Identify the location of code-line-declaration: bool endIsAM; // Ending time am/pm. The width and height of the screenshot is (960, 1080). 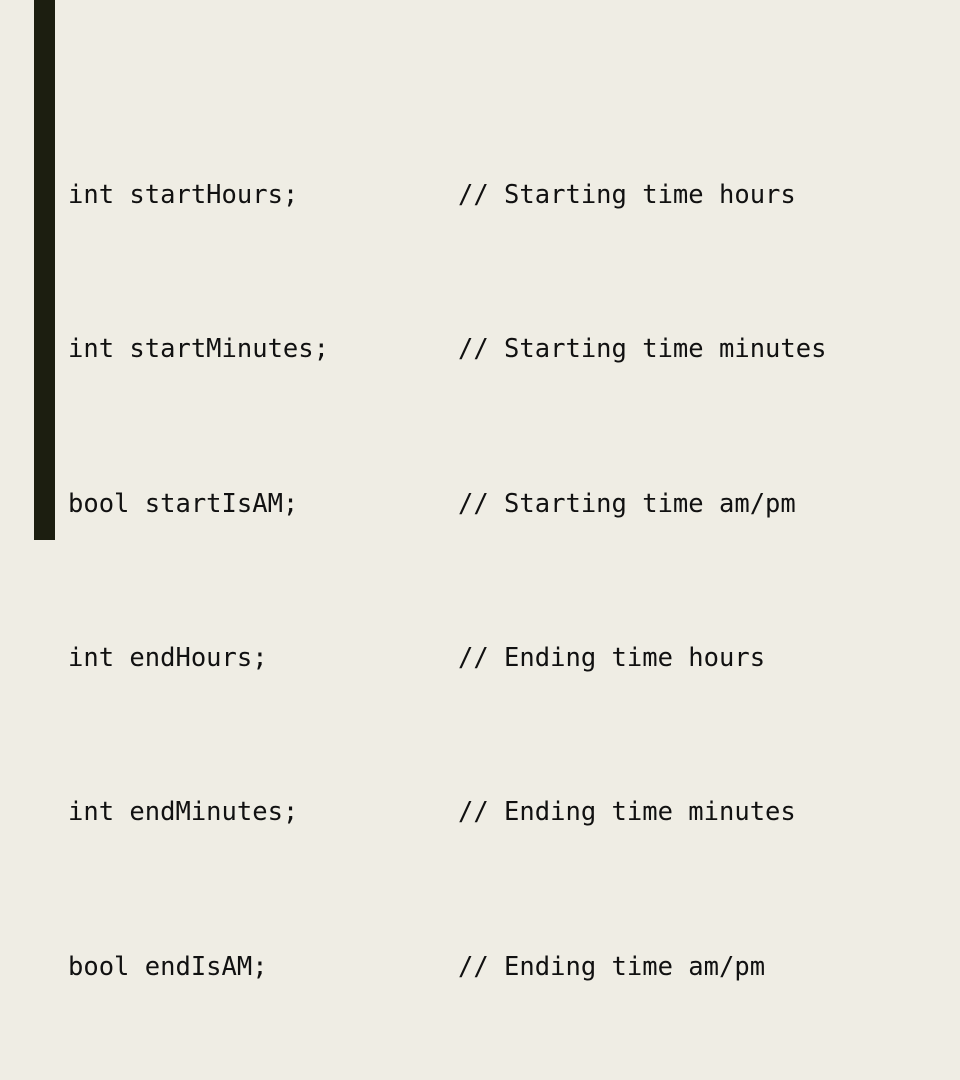
(508, 967).